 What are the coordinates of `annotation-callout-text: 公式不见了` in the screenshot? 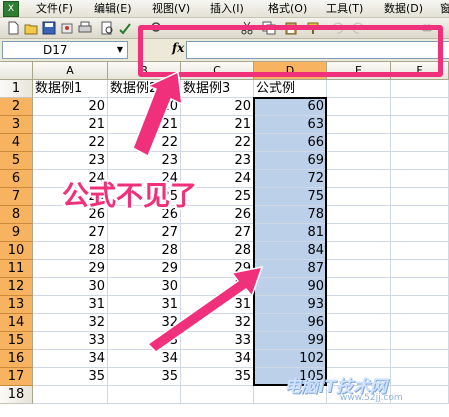 It's located at (129, 196).